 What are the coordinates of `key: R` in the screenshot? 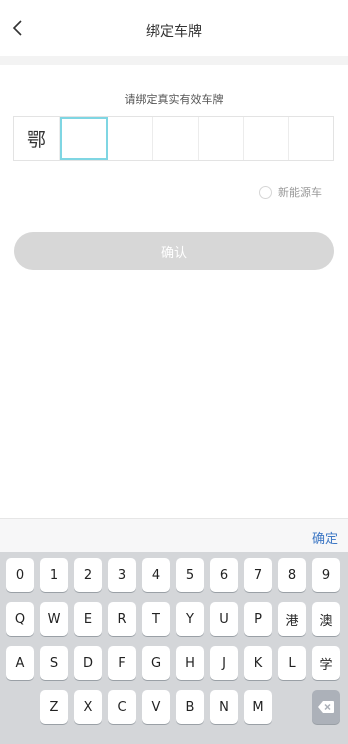 It's located at (122, 619).